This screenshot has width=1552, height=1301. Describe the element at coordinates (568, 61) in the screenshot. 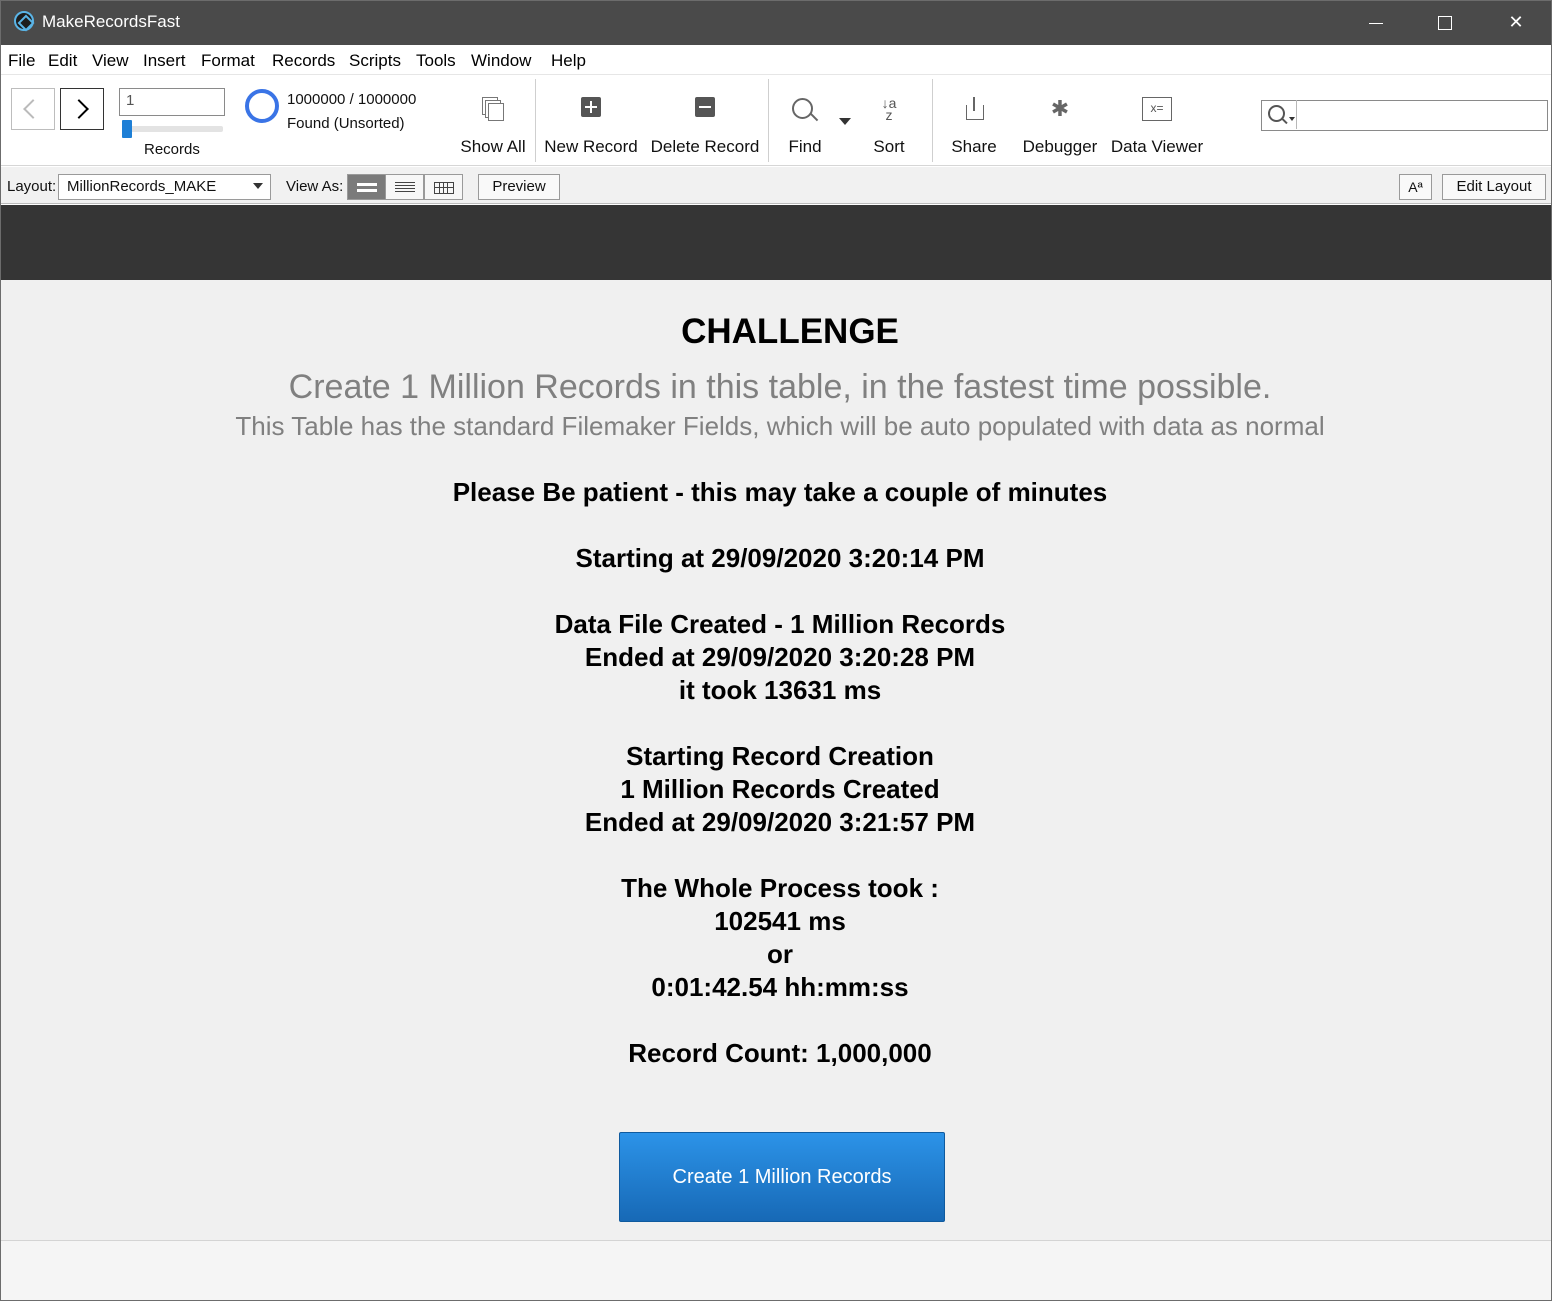

I see `menu-help: Help` at that location.